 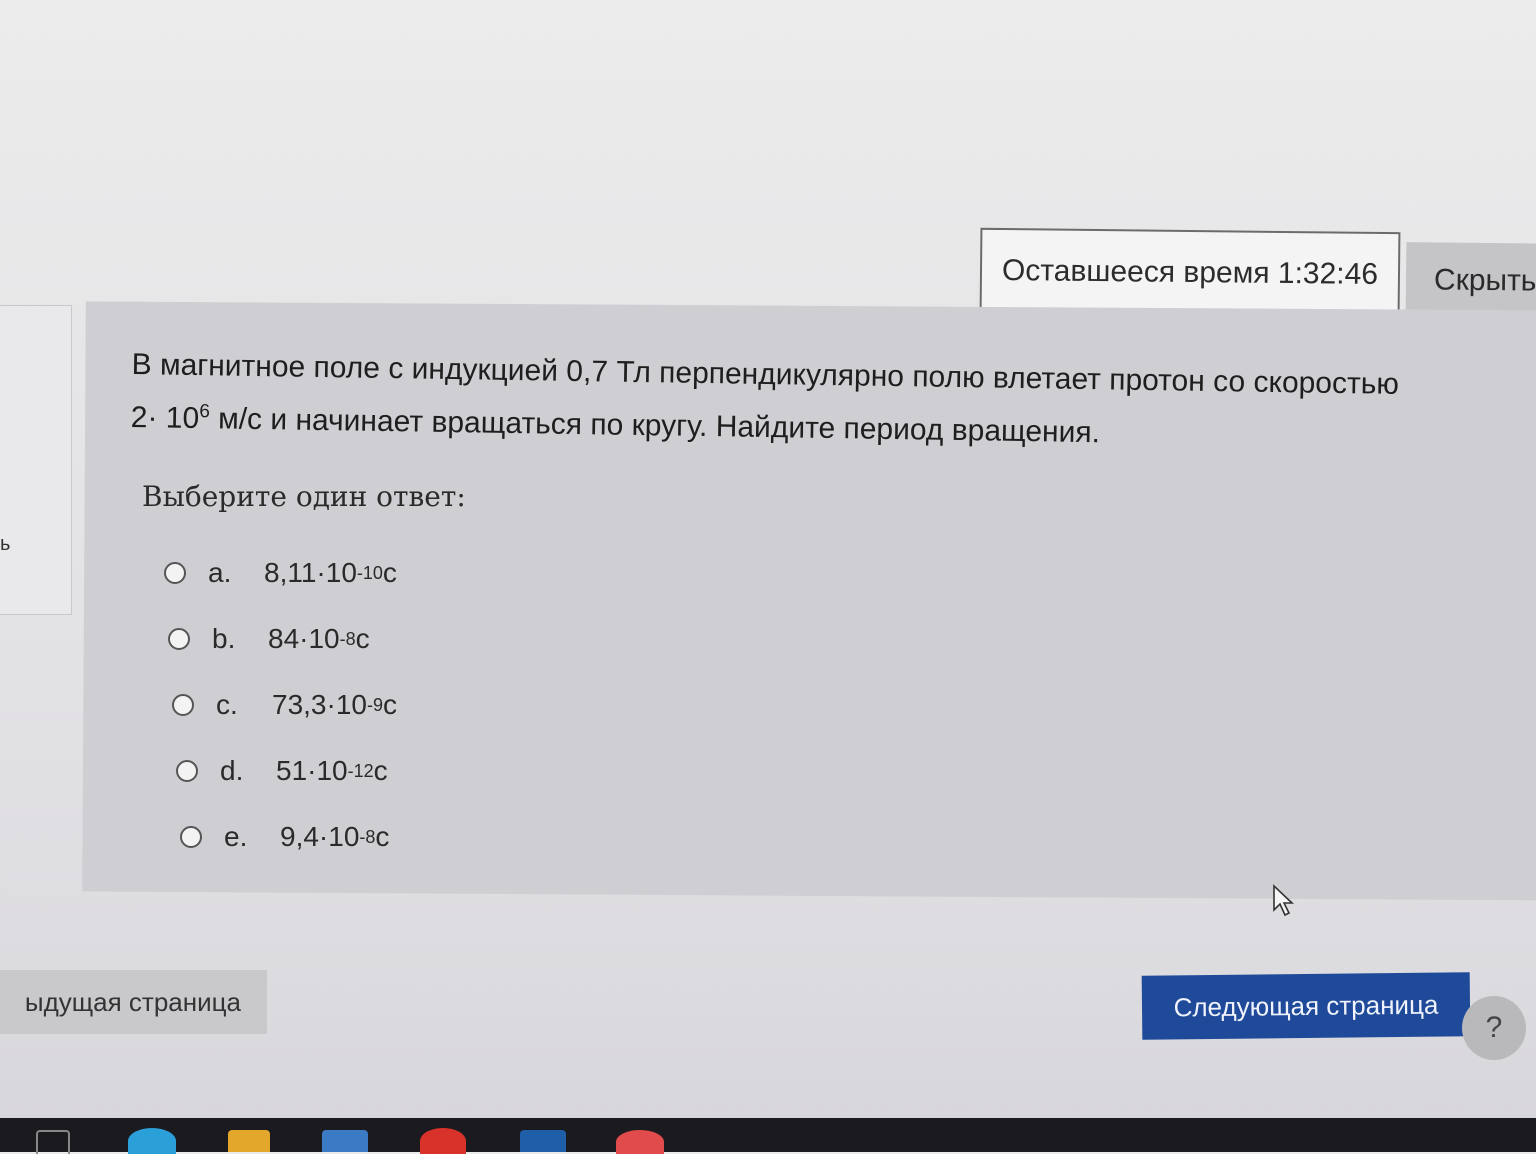 I want to click on answer-mantissa: 84·10, so click(x=304, y=638).